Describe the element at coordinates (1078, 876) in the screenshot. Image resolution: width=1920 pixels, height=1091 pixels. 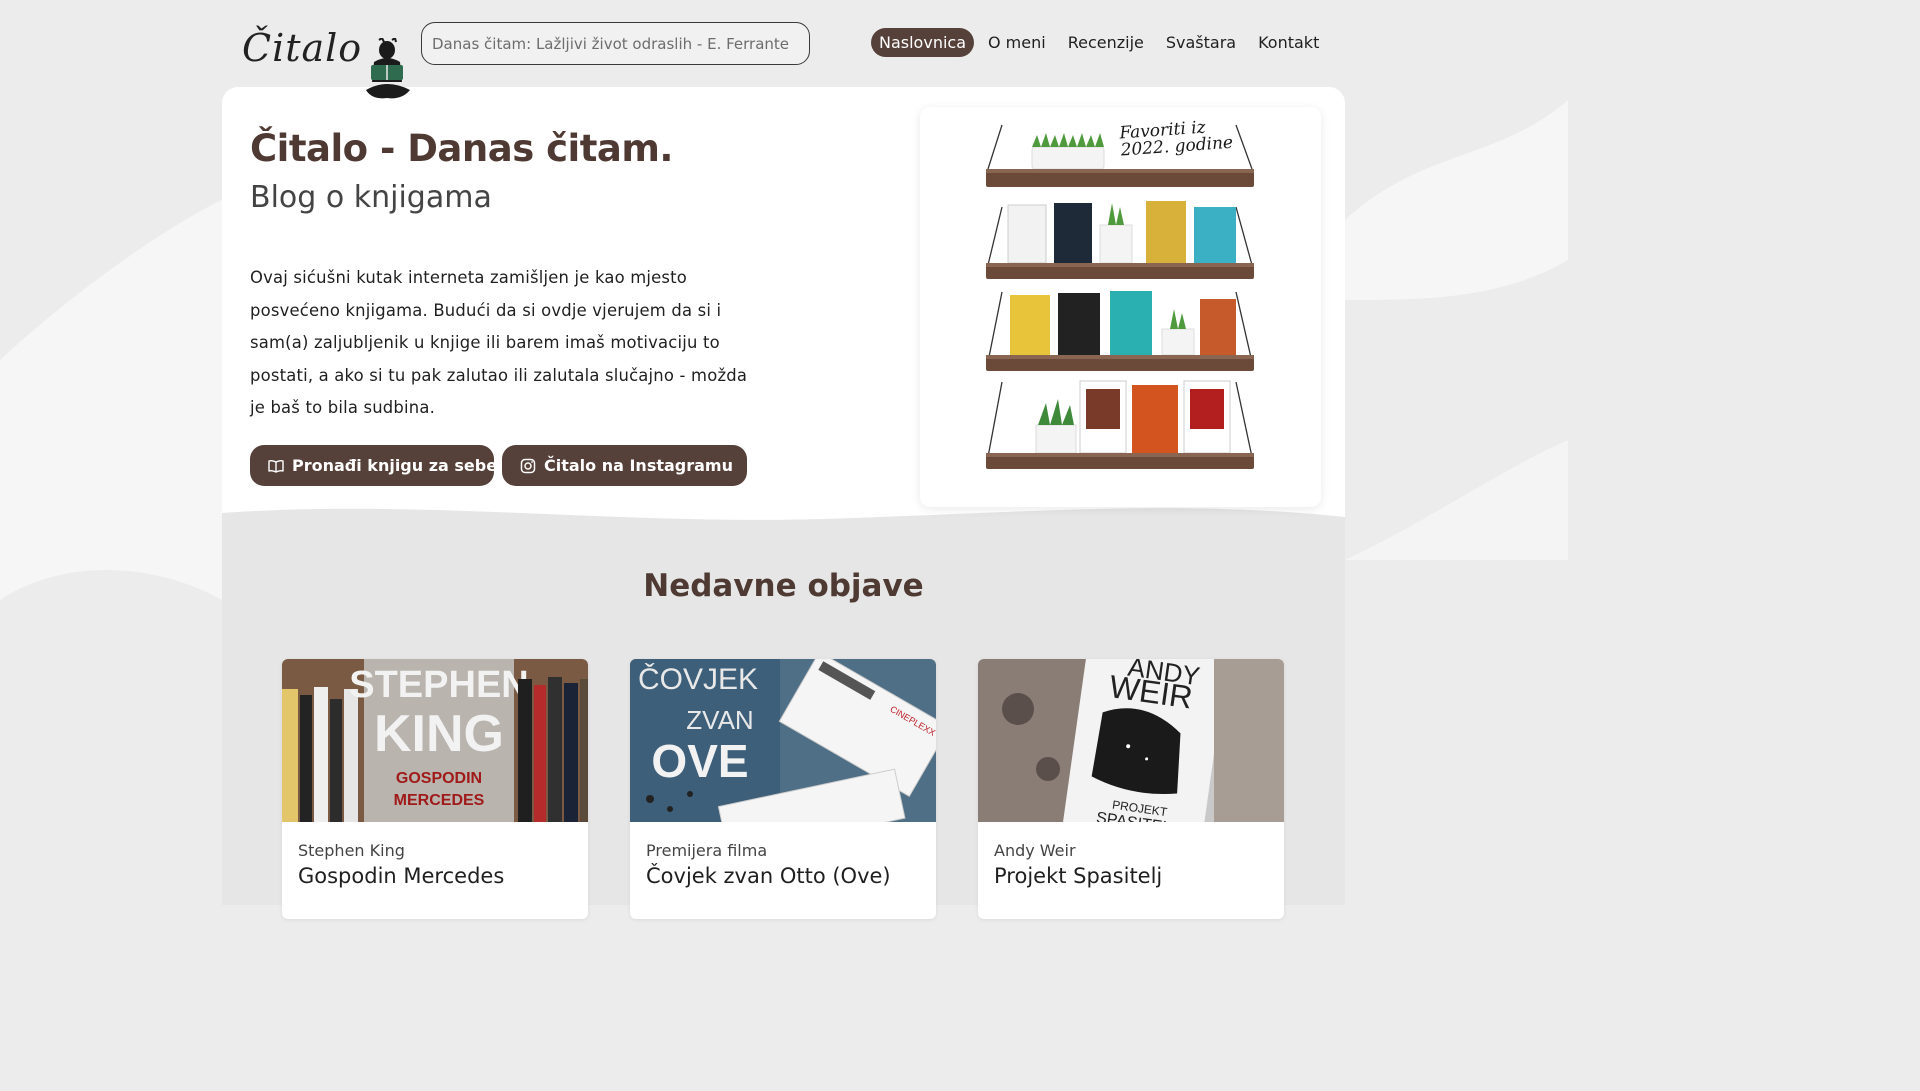
I see `post-title: Projekt Spasitelj` at that location.